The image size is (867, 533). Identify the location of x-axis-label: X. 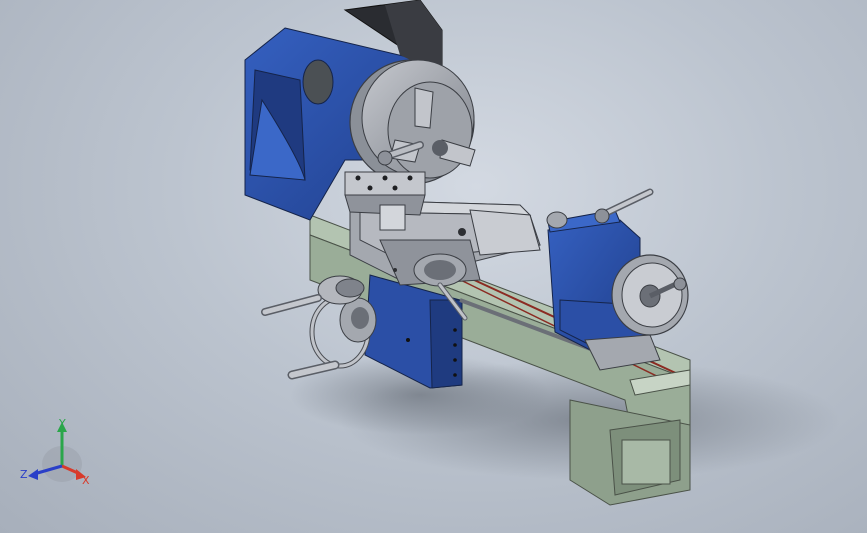
(86, 480).